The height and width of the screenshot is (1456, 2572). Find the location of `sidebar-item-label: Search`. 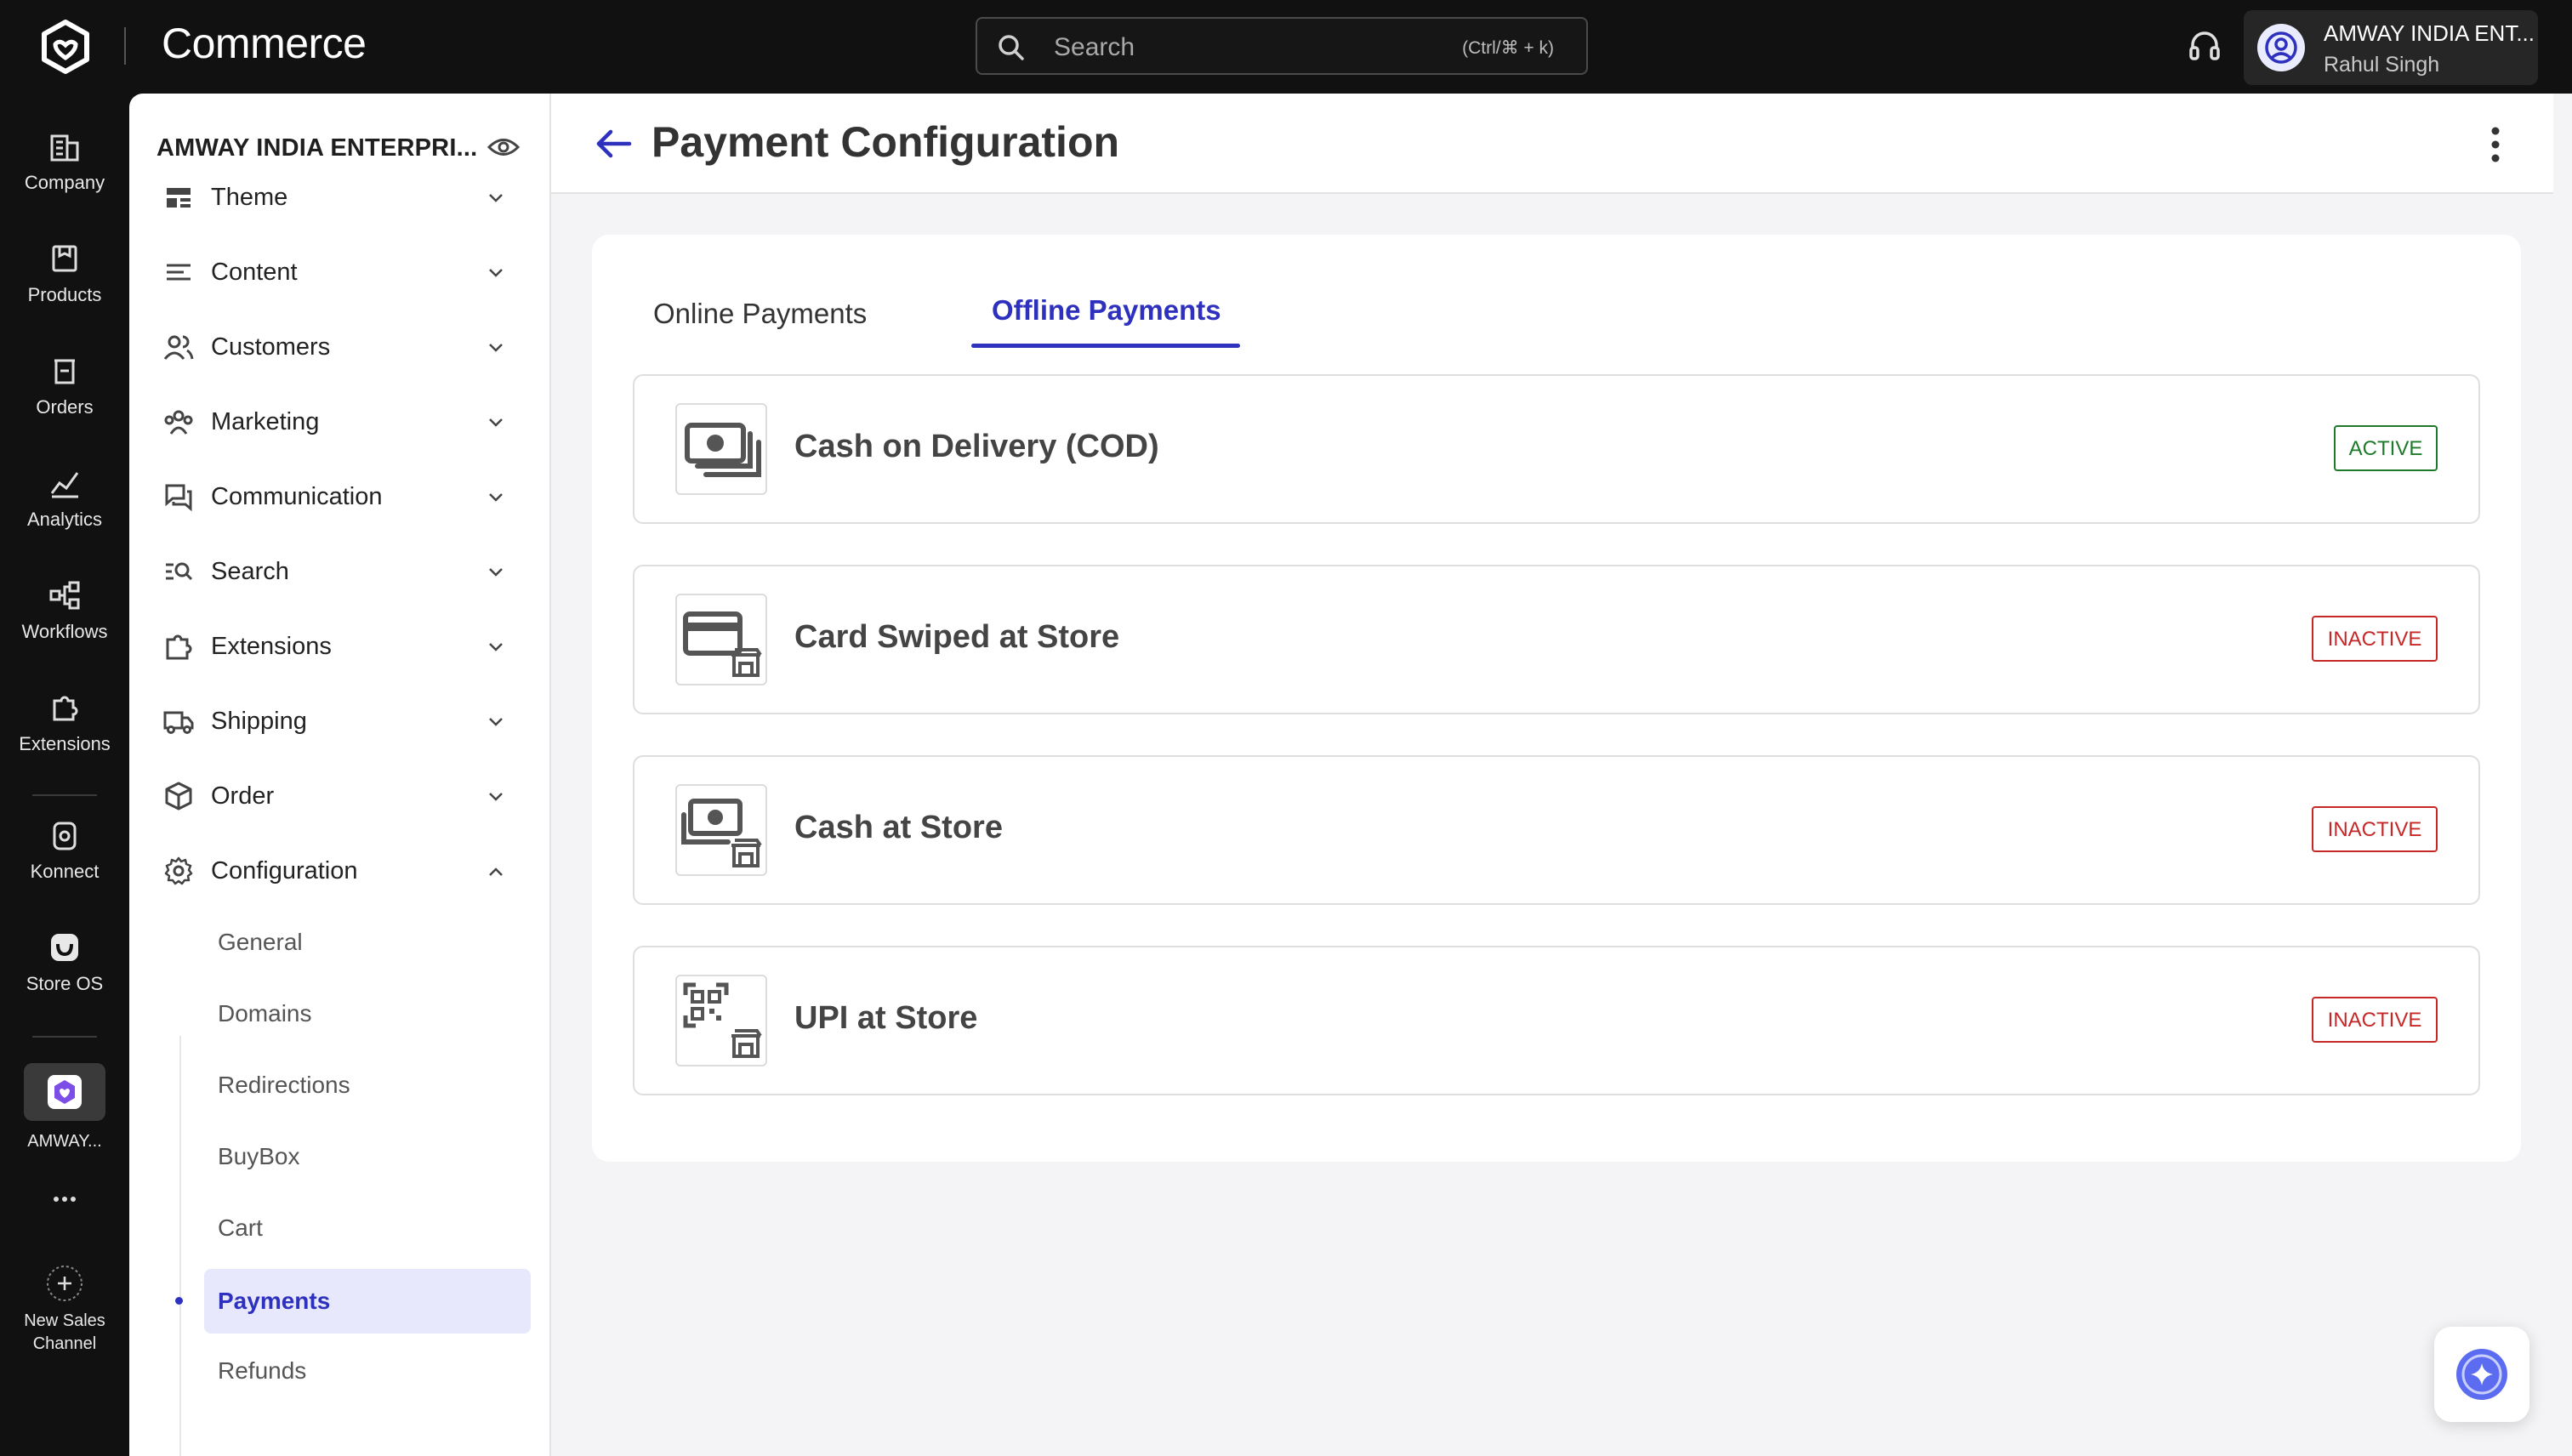

sidebar-item-label: Search is located at coordinates (250, 571).